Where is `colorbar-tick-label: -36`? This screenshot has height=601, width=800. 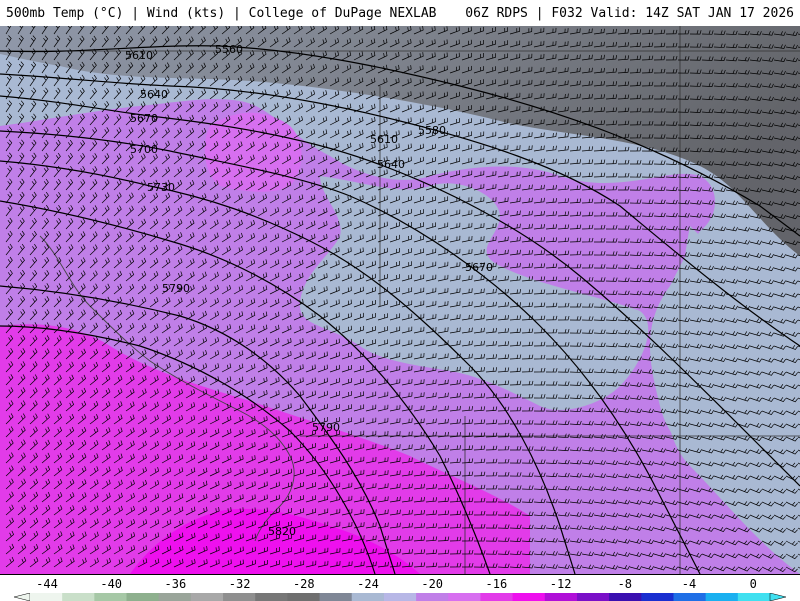
colorbar-tick-label: -36 is located at coordinates (175, 584).